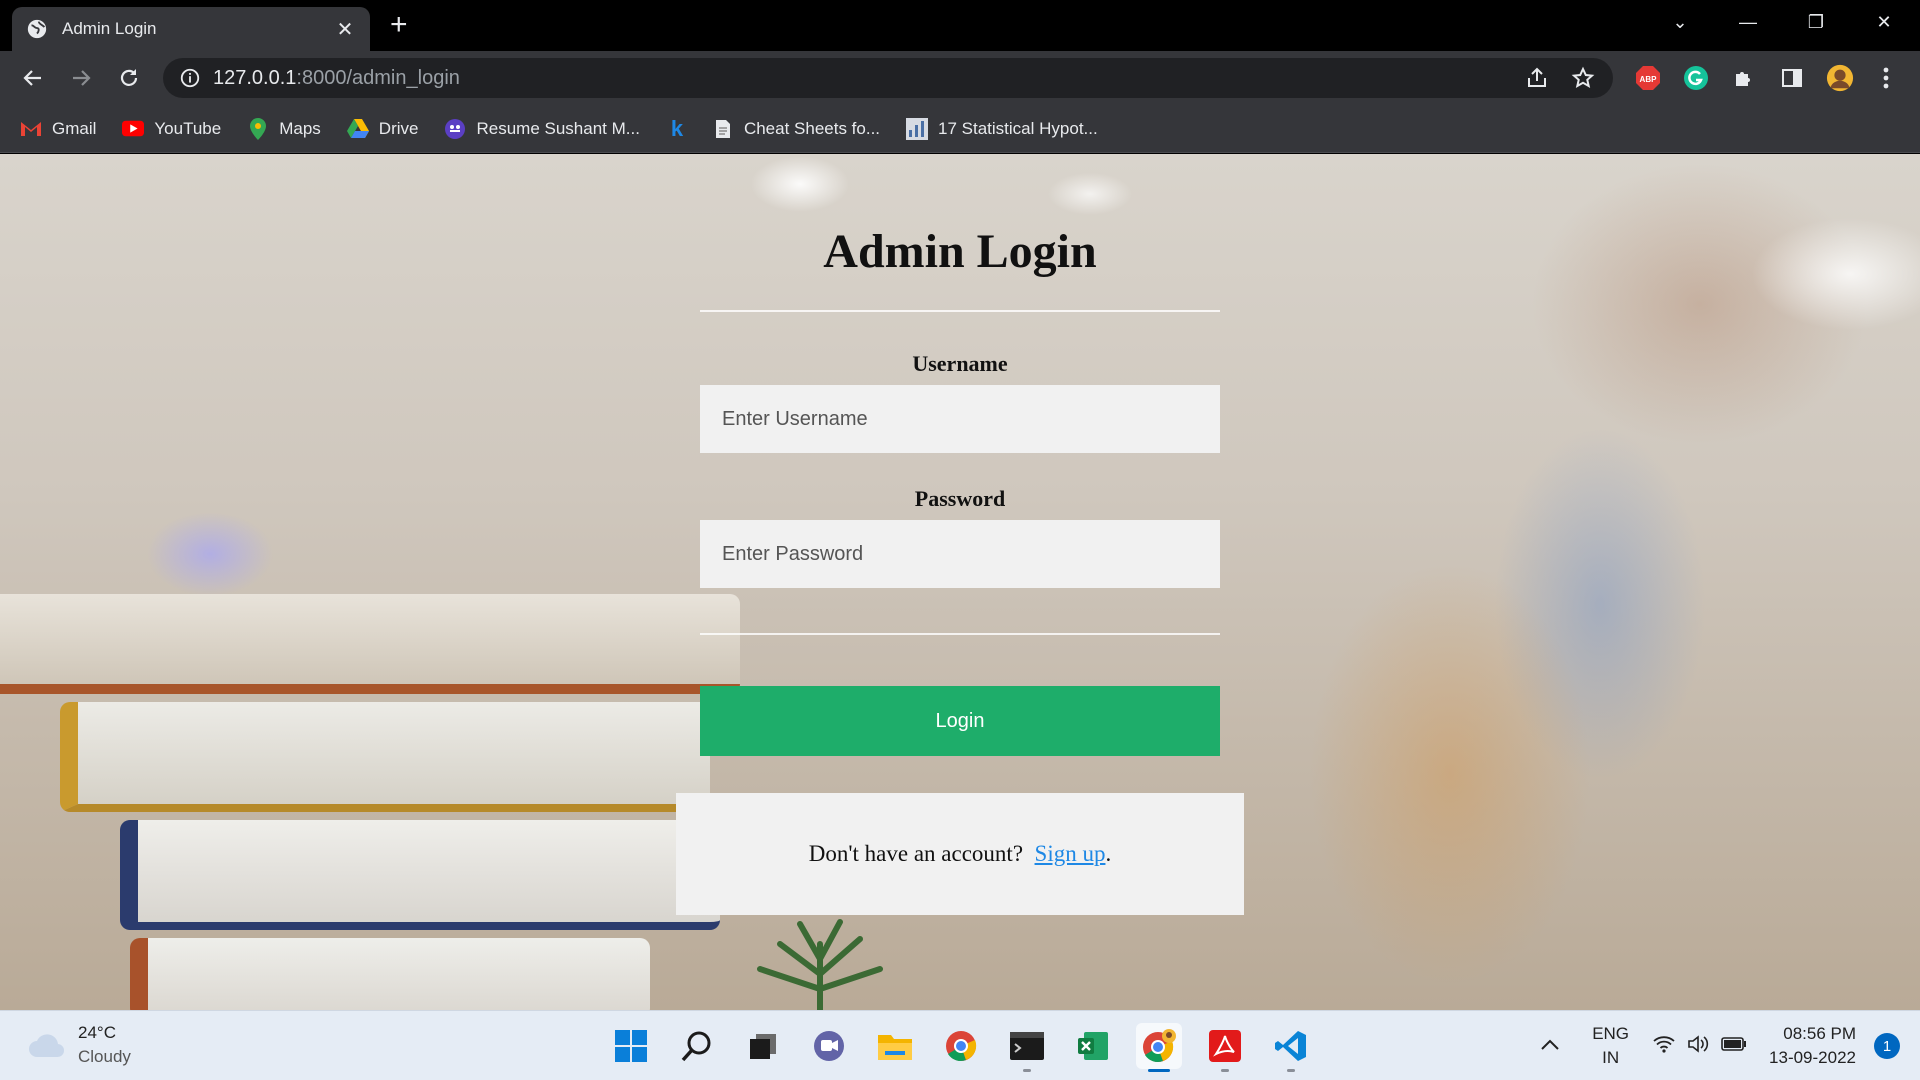 The image size is (1920, 1080). I want to click on windows-icon, so click(631, 1046).